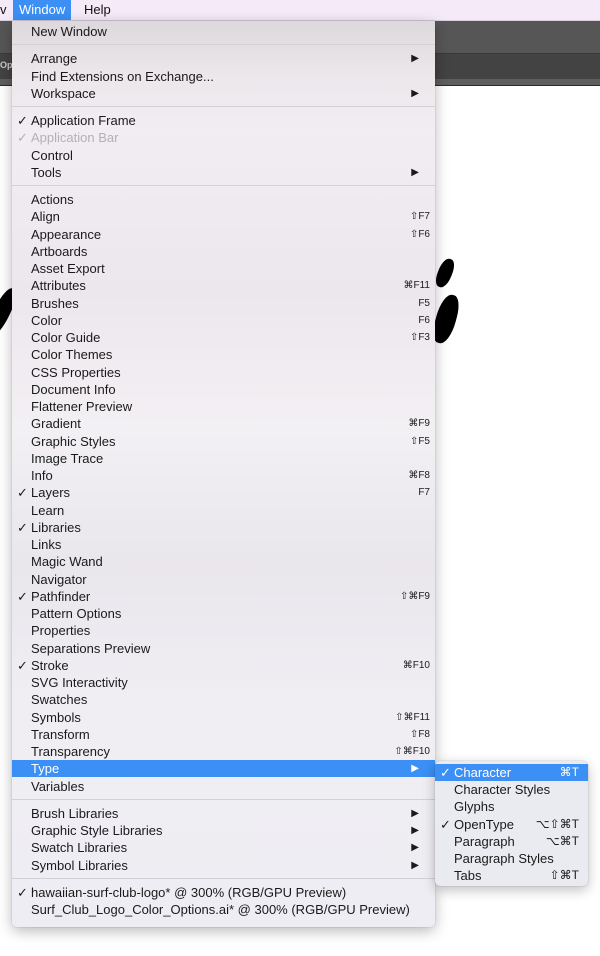 Image resolution: width=600 pixels, height=956 pixels. I want to click on menu-item-learn: Learn, so click(223, 510).